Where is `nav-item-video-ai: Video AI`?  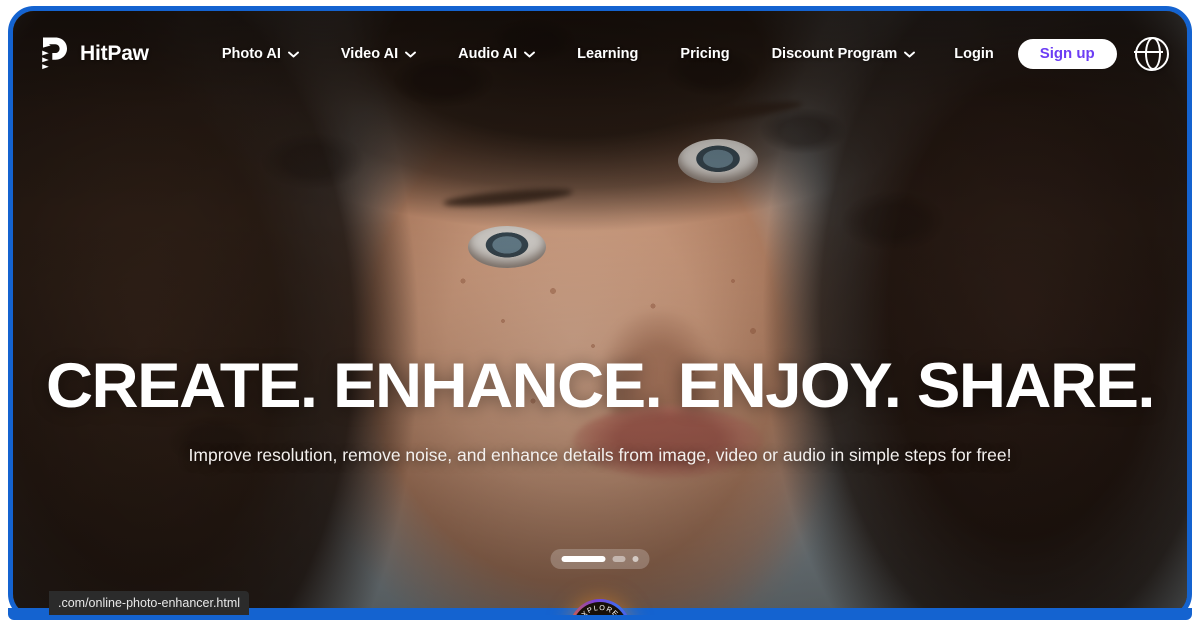 nav-item-video-ai: Video AI is located at coordinates (378, 54).